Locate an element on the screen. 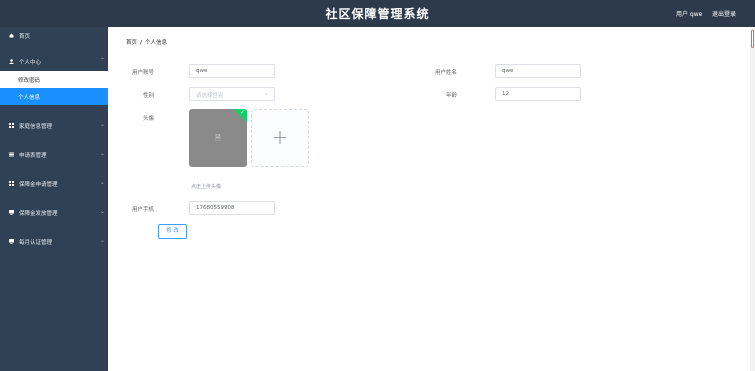  sidebar-item-label: 个人信息 is located at coordinates (29, 98).